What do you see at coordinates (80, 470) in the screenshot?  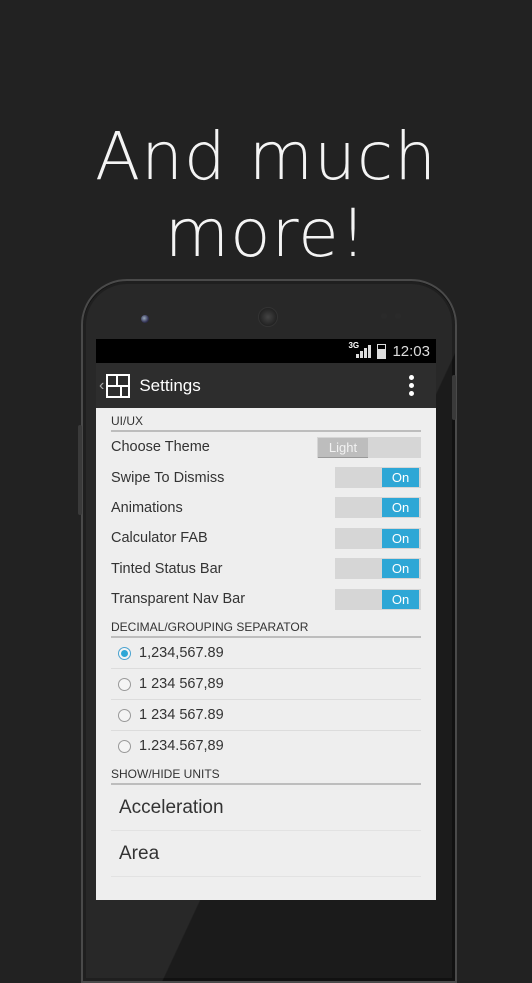 I see `volume-button` at bounding box center [80, 470].